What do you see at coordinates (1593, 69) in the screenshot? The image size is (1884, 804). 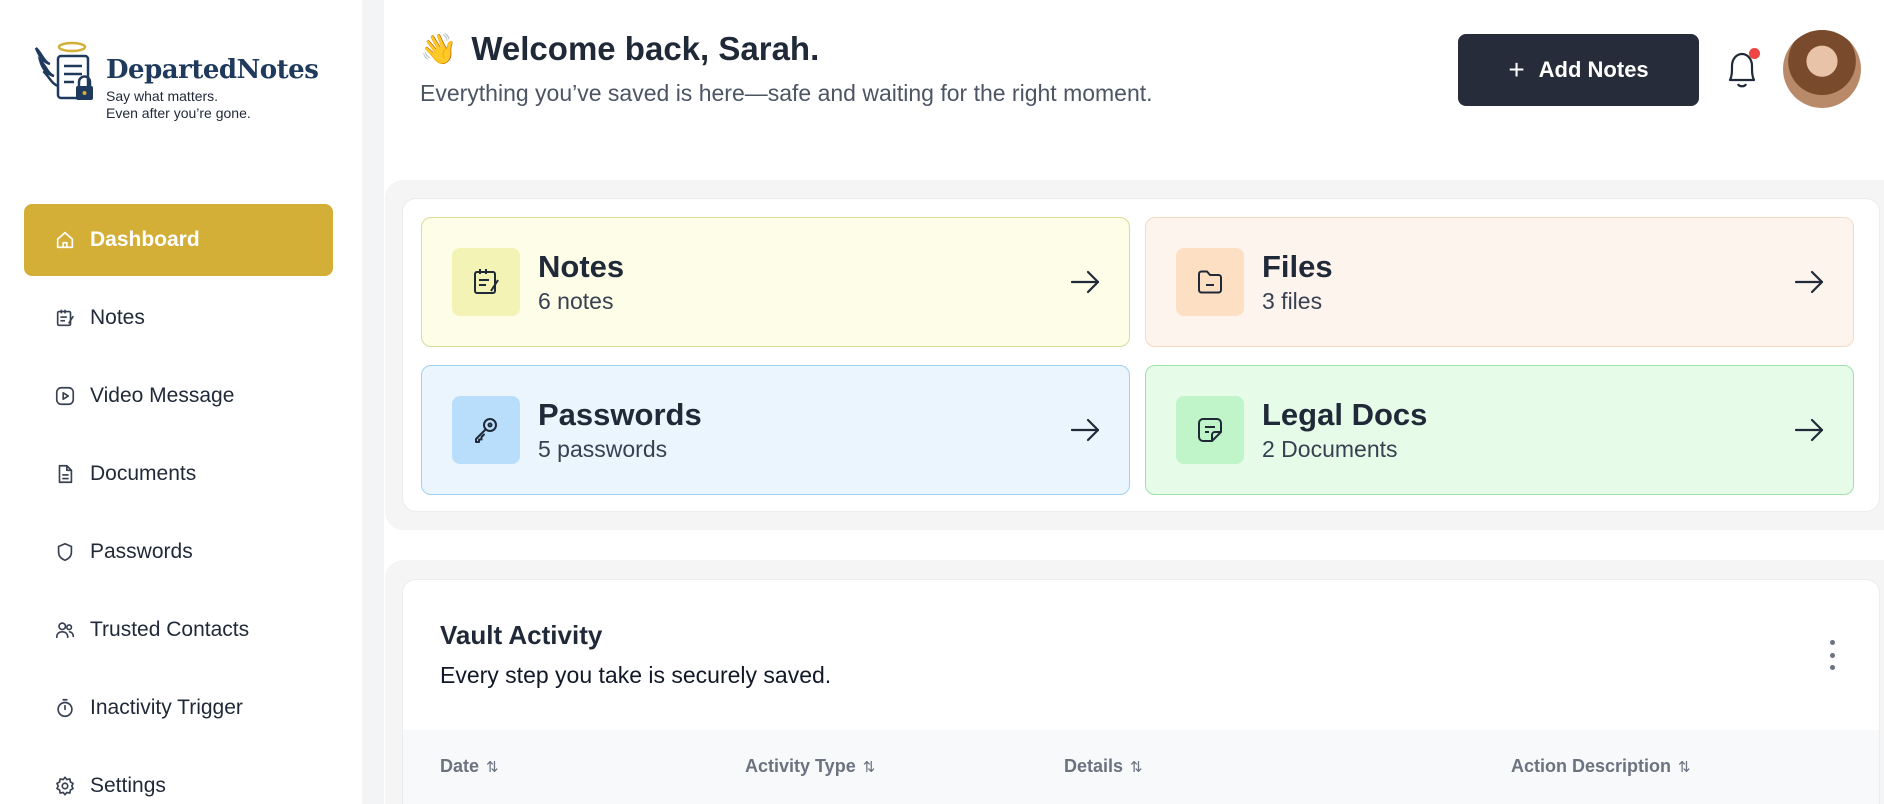 I see `add-notes-label: Add Notes` at bounding box center [1593, 69].